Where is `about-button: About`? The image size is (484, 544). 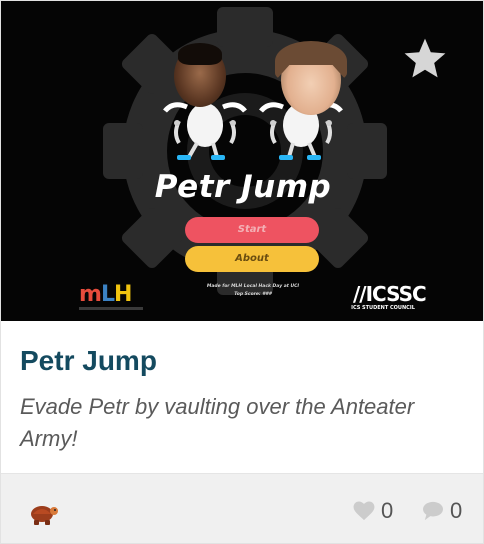
about-button: About is located at coordinates (252, 259).